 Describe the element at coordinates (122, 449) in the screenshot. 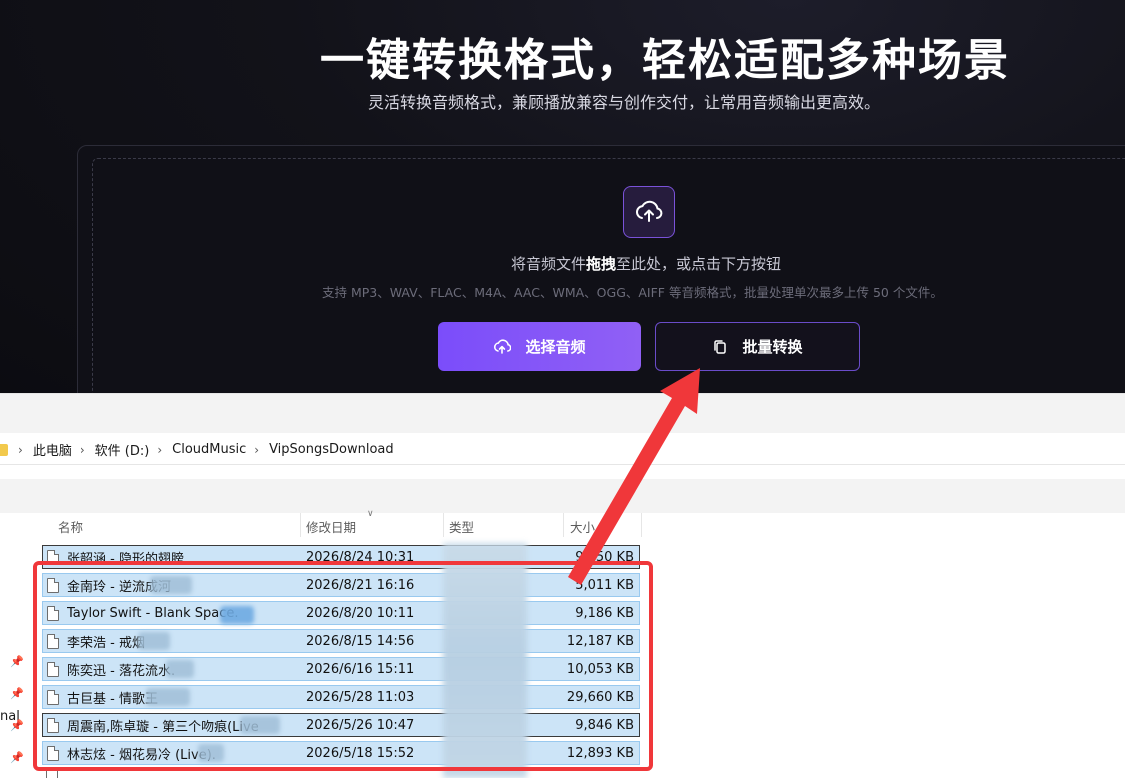

I see `breadcrumb-drive-d: 软件 (D:)` at that location.